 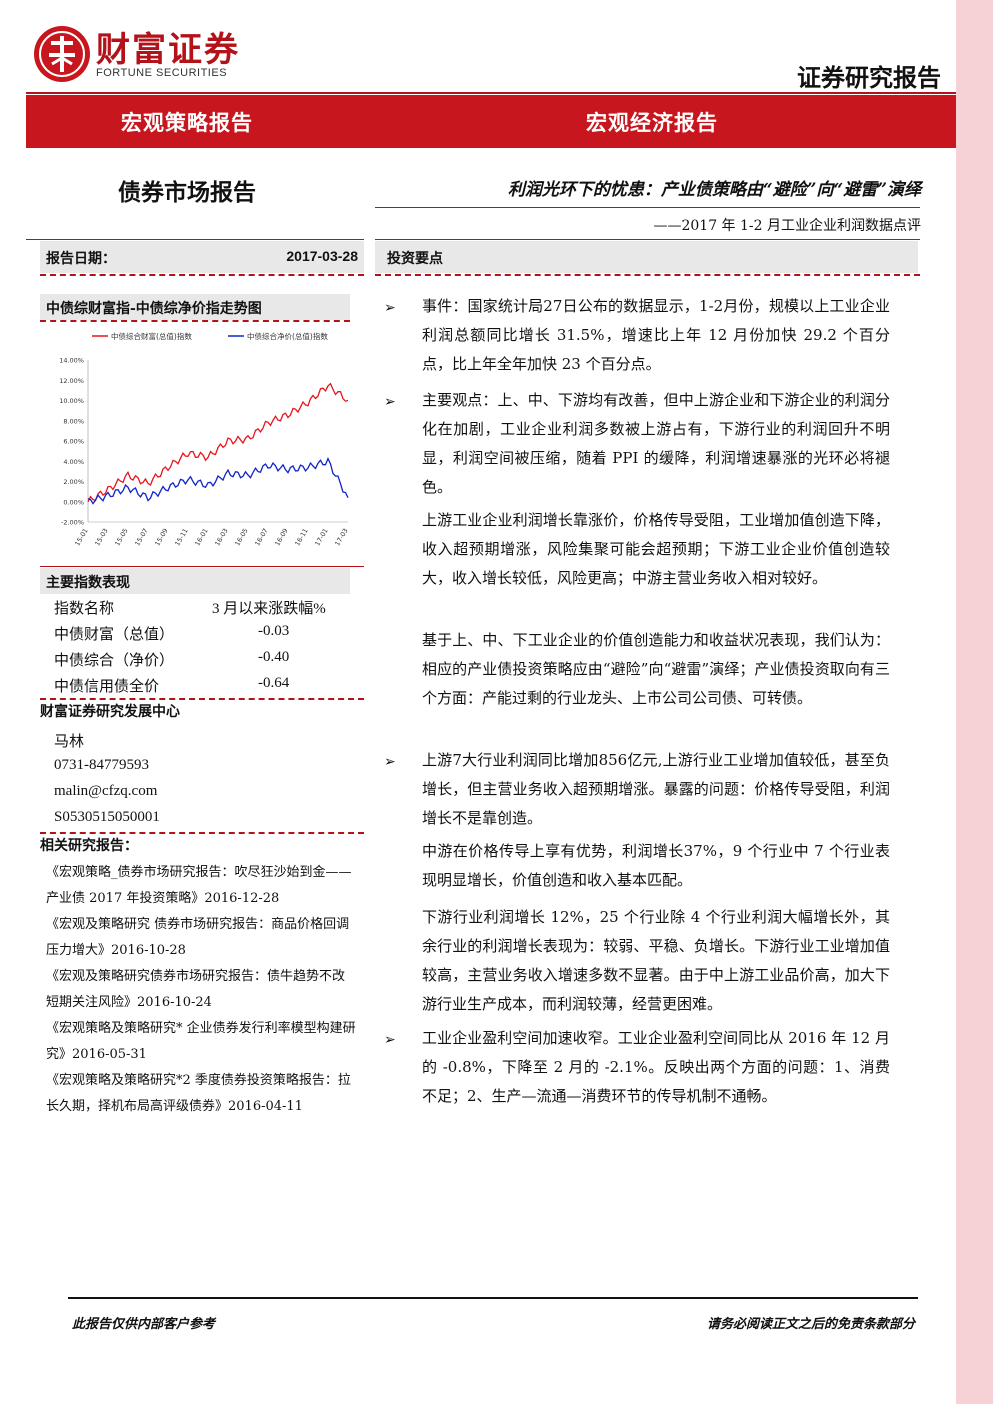 What do you see at coordinates (181, 537) in the screenshot?
I see `x-tick-label: 15-11` at bounding box center [181, 537].